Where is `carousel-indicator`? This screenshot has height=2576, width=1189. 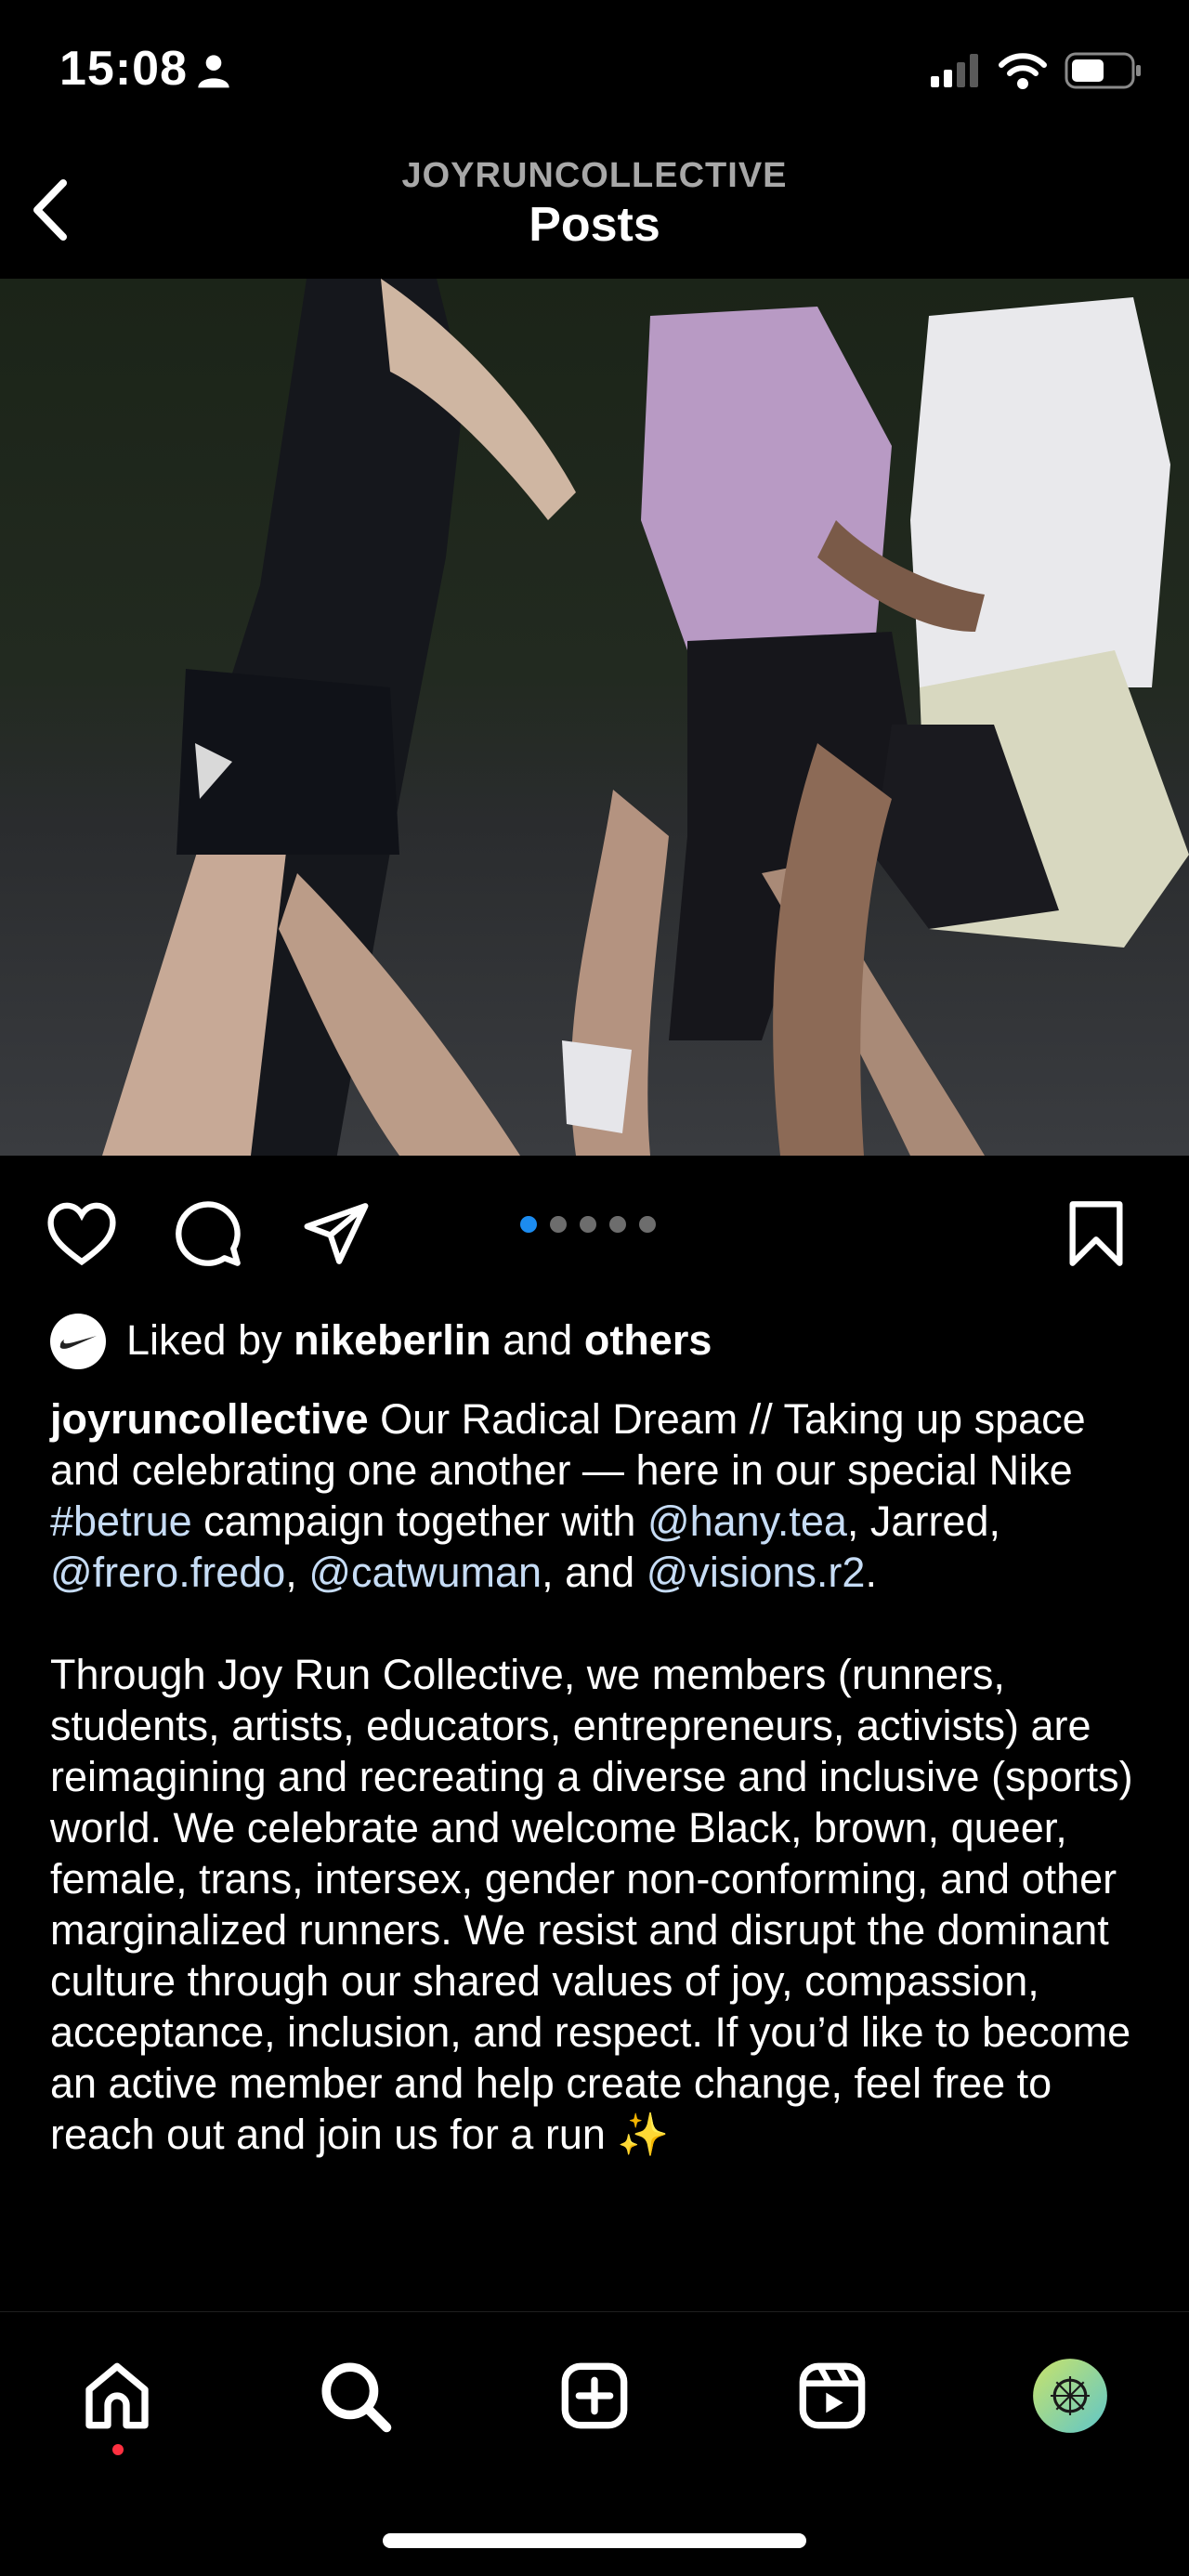 carousel-indicator is located at coordinates (594, 1225).